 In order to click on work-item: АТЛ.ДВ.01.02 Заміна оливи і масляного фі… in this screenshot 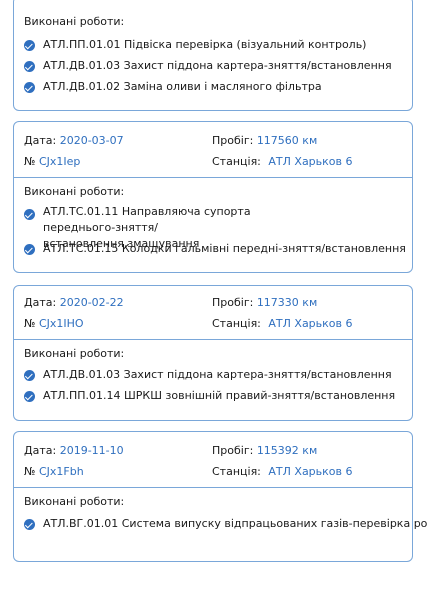, I will do `click(214, 87)`.